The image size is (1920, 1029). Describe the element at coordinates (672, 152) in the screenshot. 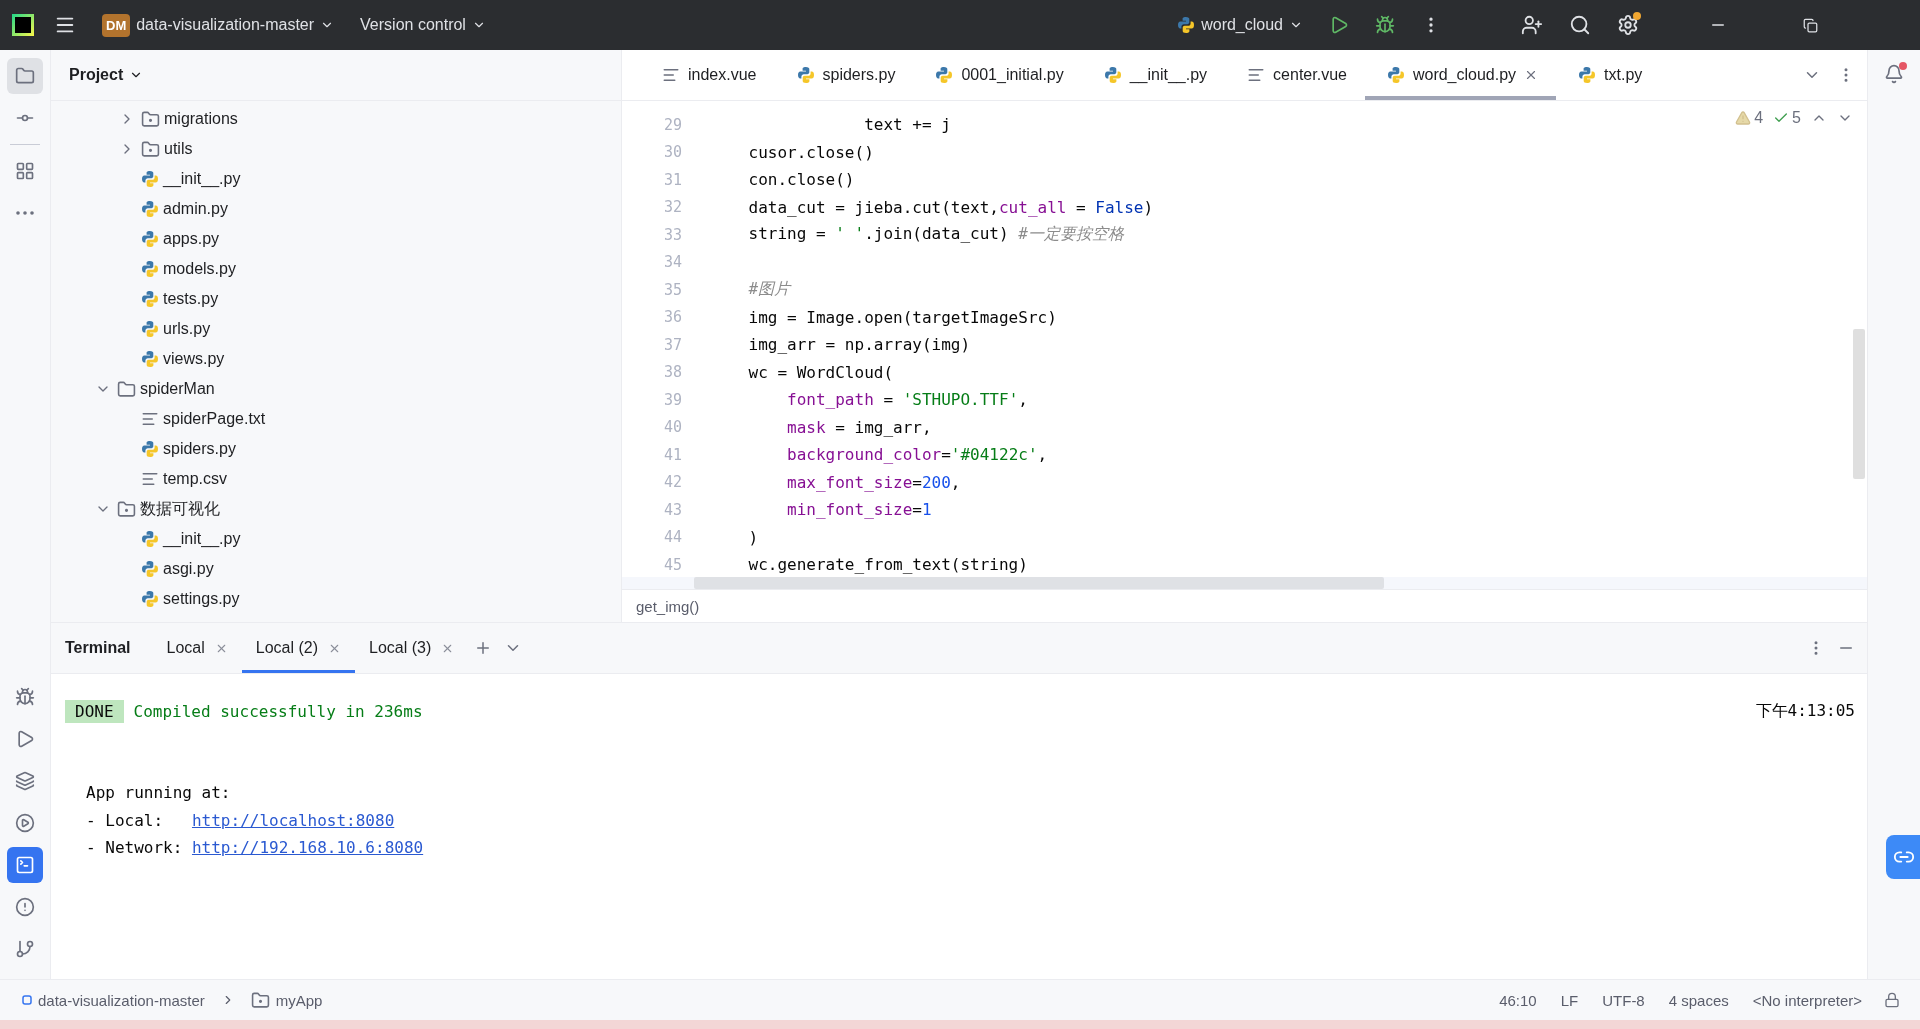

I see `line-number: 30` at that location.